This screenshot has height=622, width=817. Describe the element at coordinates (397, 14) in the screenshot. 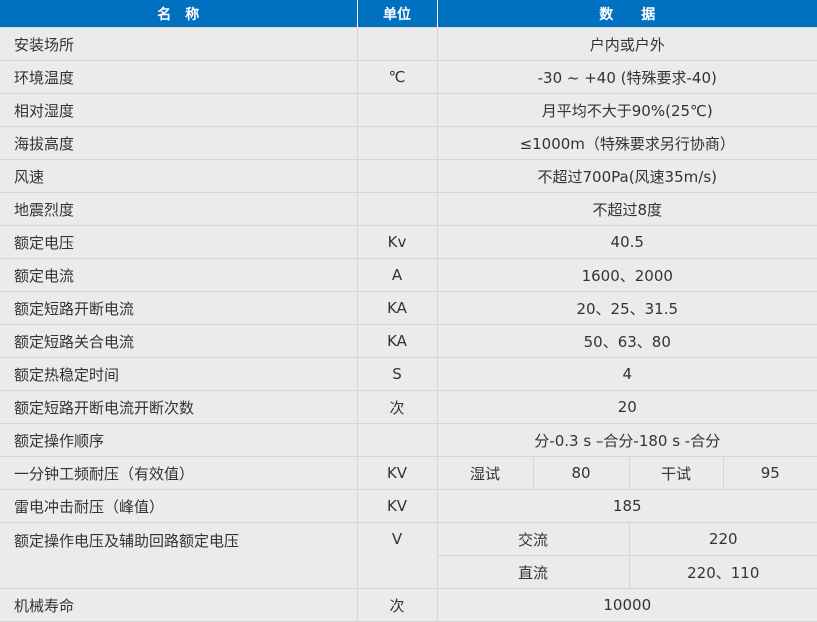

I see `header-unit: 单位` at that location.